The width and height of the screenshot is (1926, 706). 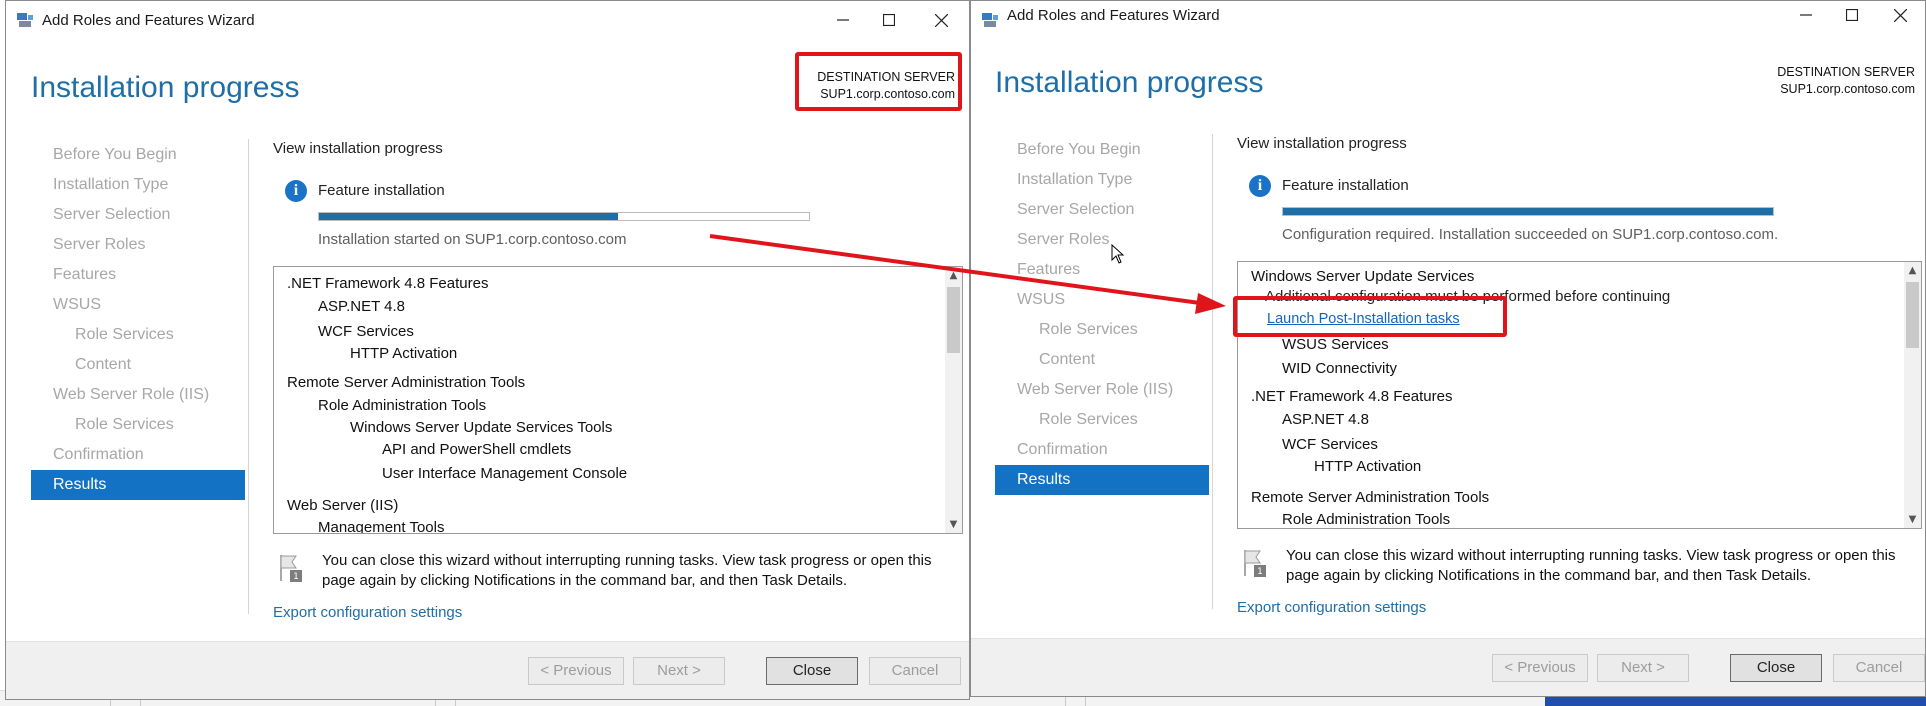 What do you see at coordinates (1846, 72) in the screenshot?
I see `destination-label: DESTINATION SERVER` at bounding box center [1846, 72].